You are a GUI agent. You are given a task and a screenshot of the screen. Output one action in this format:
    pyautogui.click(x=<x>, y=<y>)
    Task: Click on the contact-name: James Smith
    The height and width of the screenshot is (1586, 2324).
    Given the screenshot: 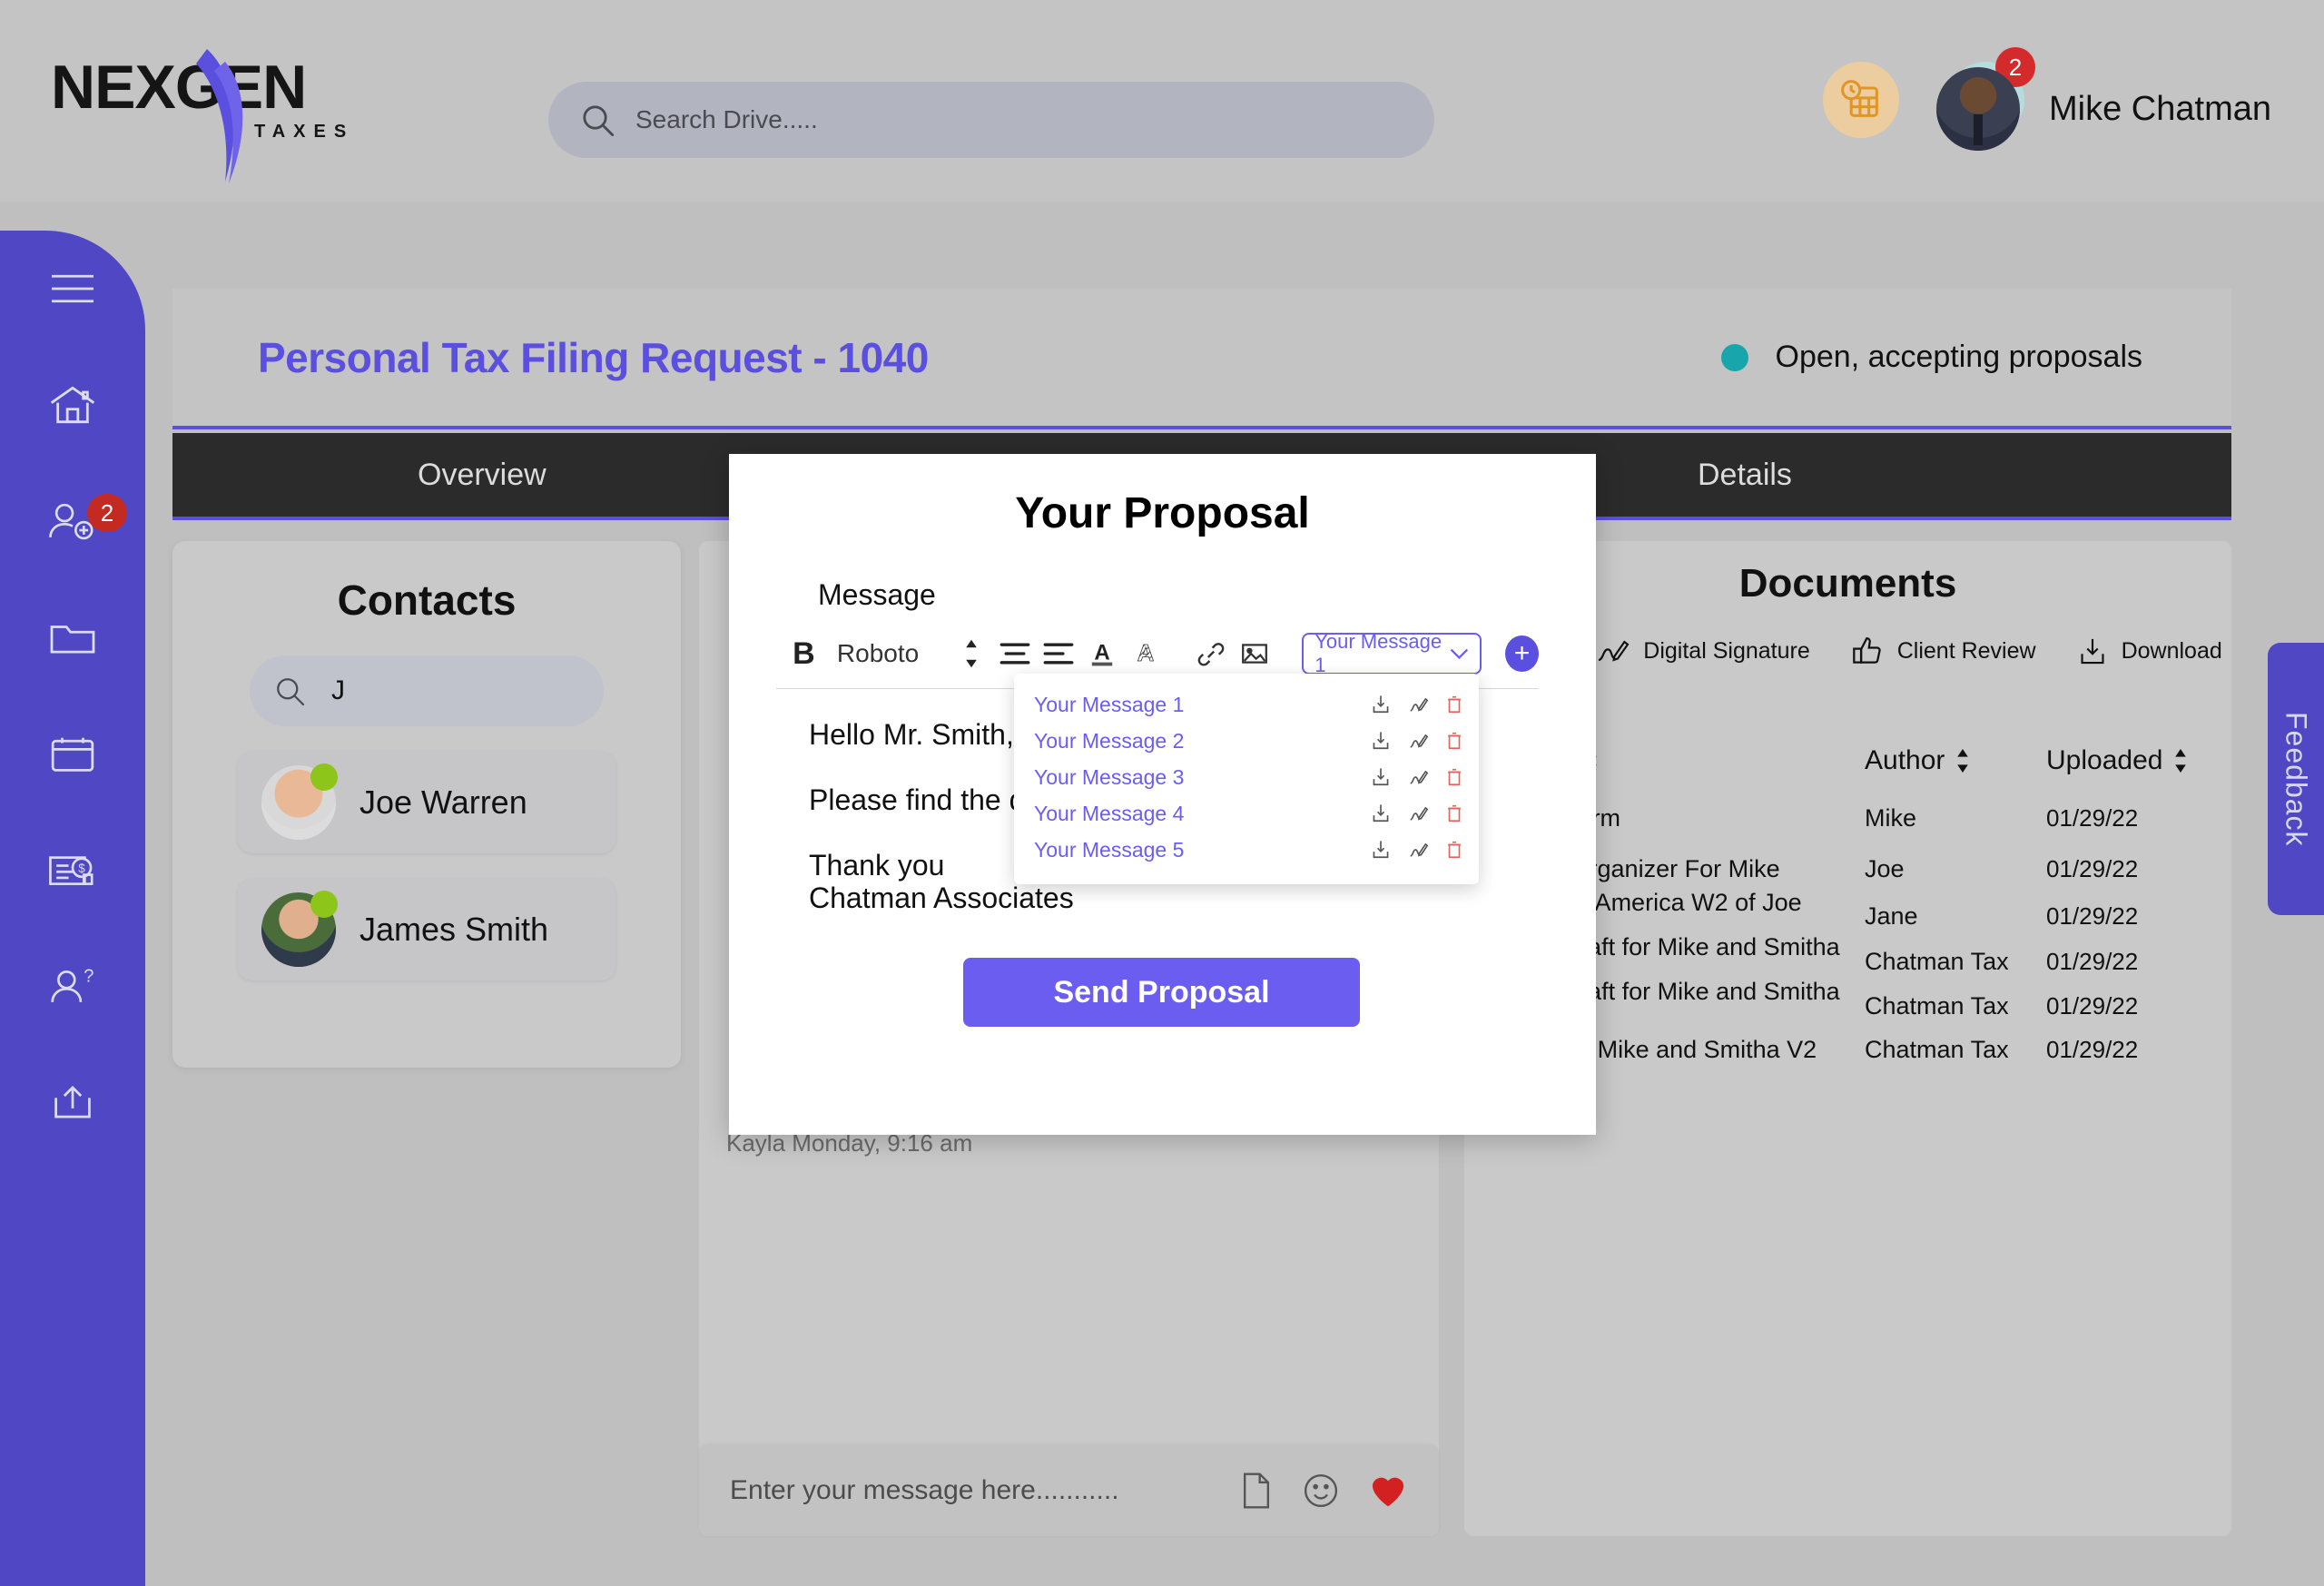 What is the action you would take?
    pyautogui.click(x=454, y=930)
    